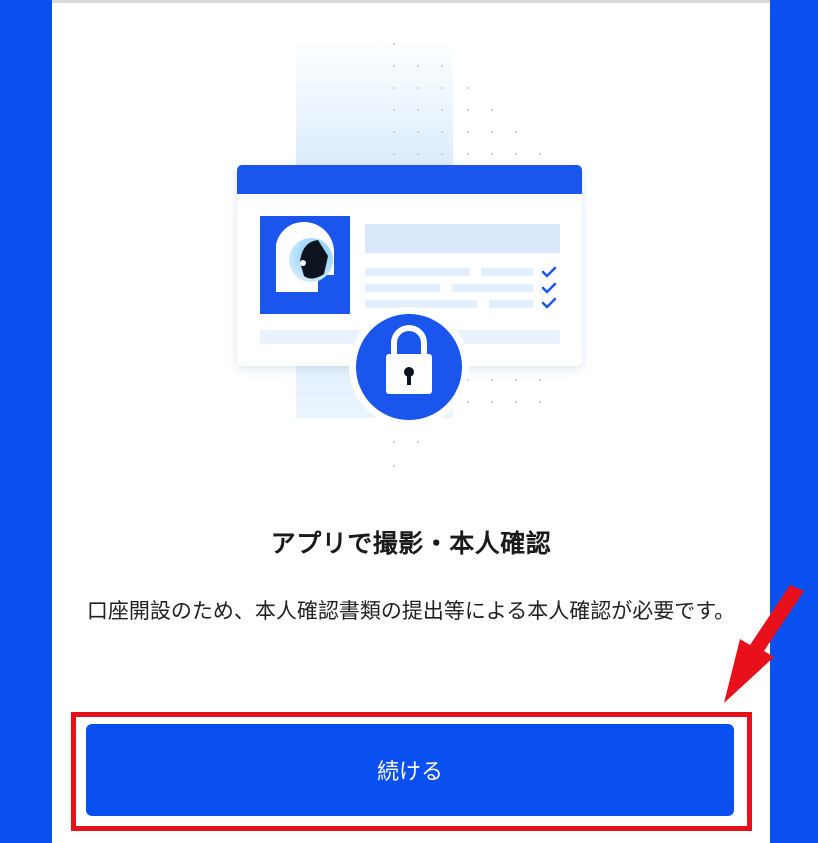  I want to click on page-title: アプリで撮影・本人確認, so click(411, 543).